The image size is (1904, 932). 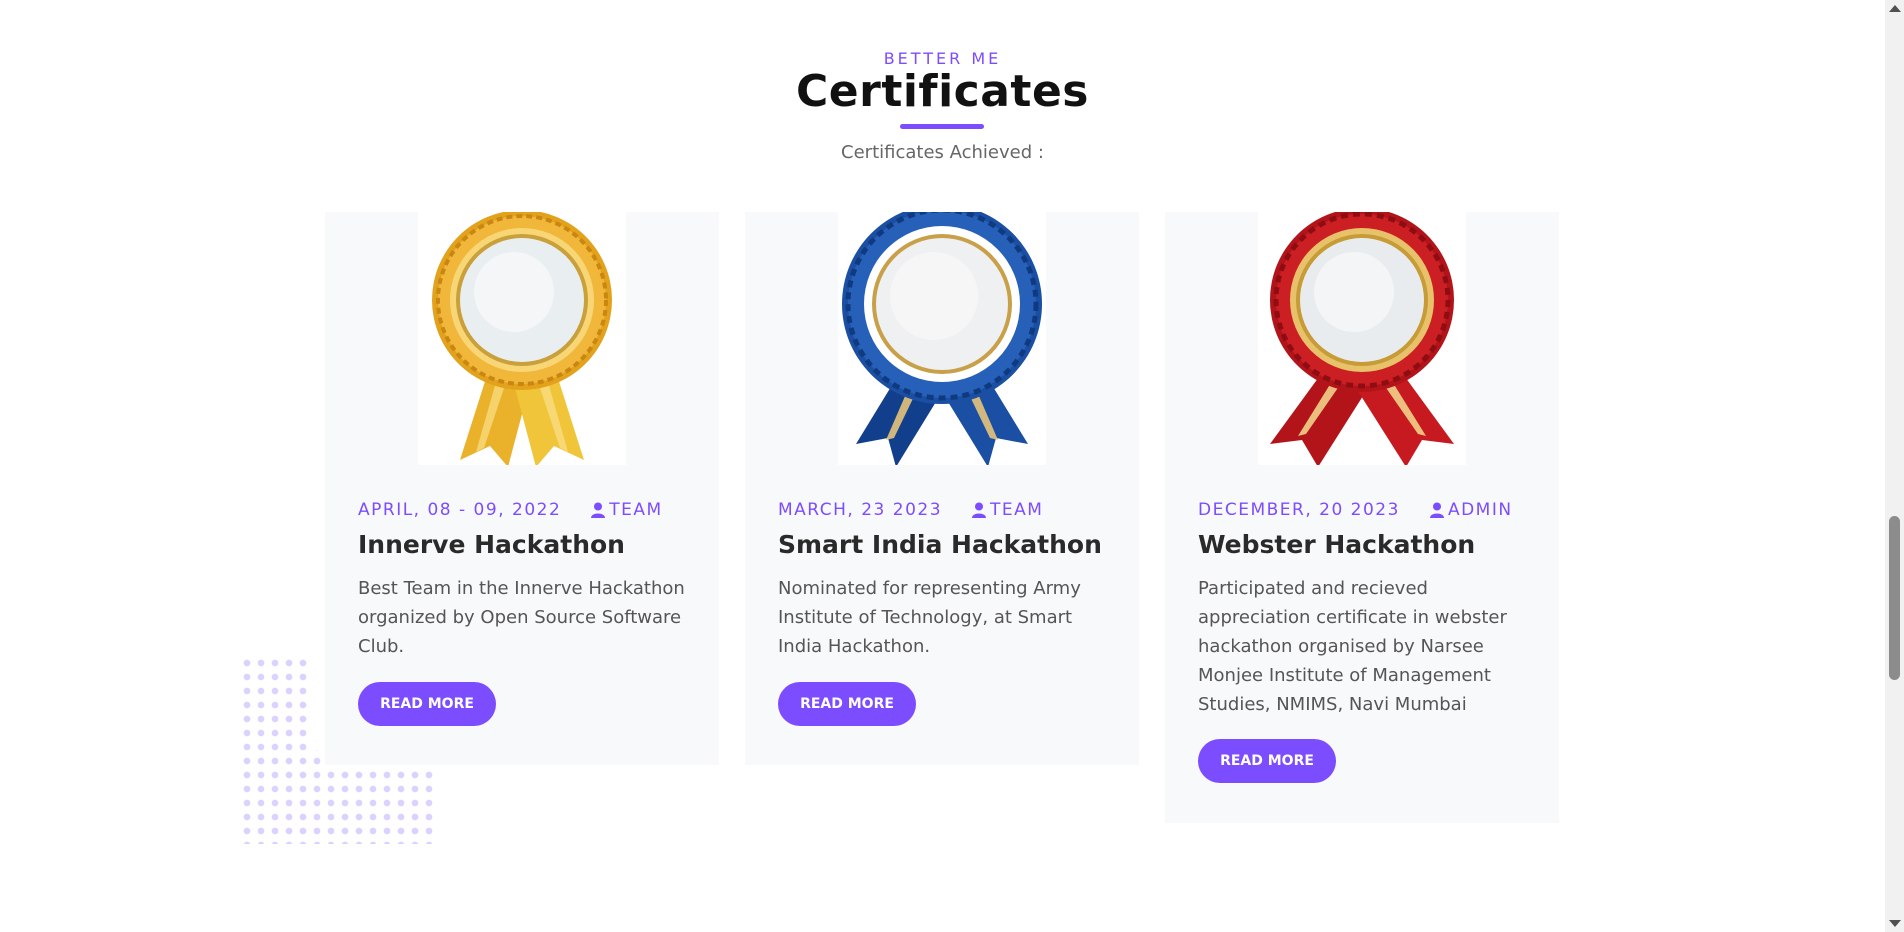 I want to click on scroll-up-arrow-icon, so click(x=1895, y=8).